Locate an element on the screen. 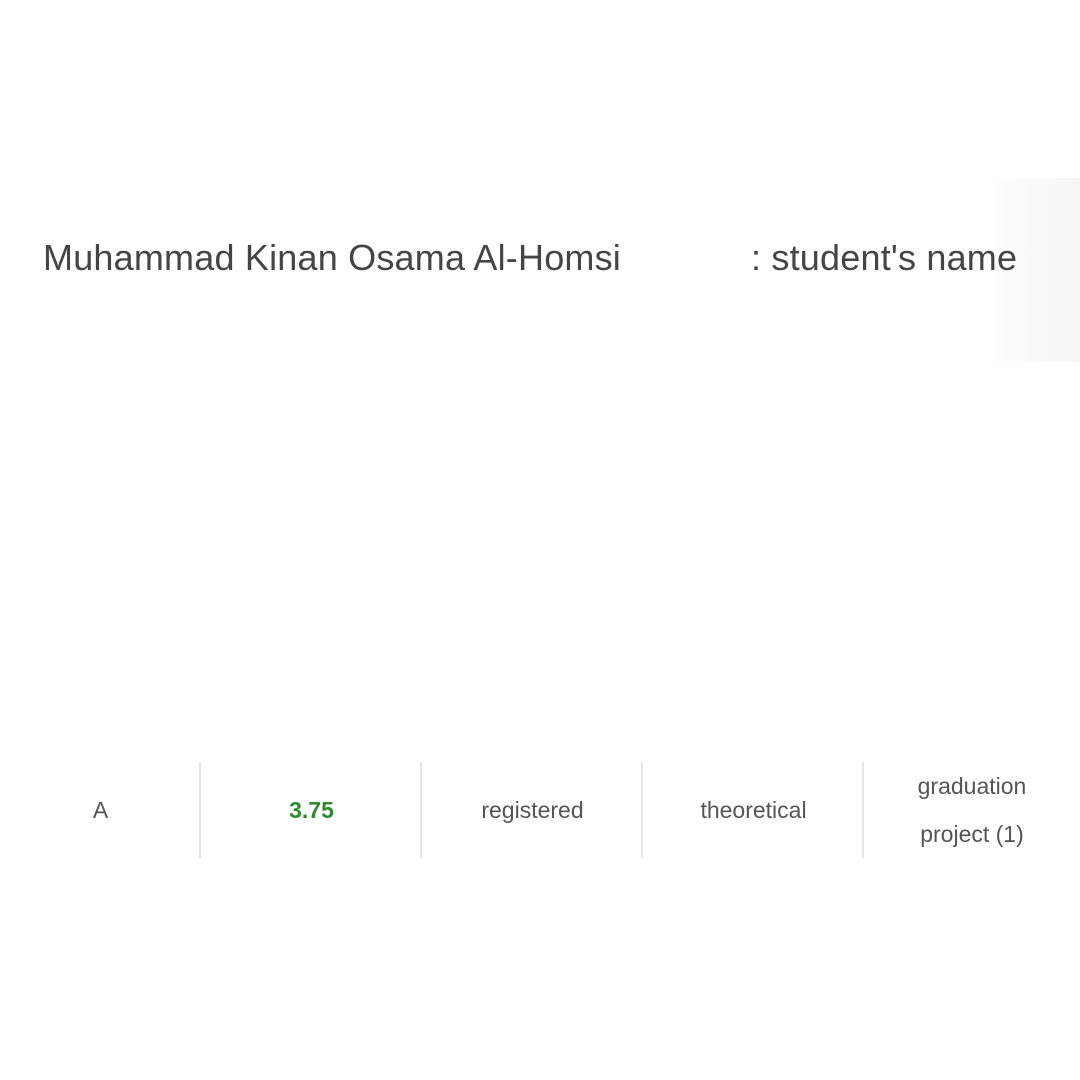 Image resolution: width=1080 pixels, height=1080 pixels. course-name-cell: graduation project (1) is located at coordinates (972, 810).